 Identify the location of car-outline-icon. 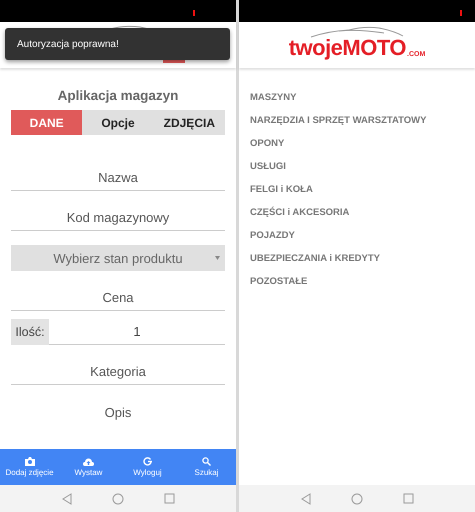
(357, 32).